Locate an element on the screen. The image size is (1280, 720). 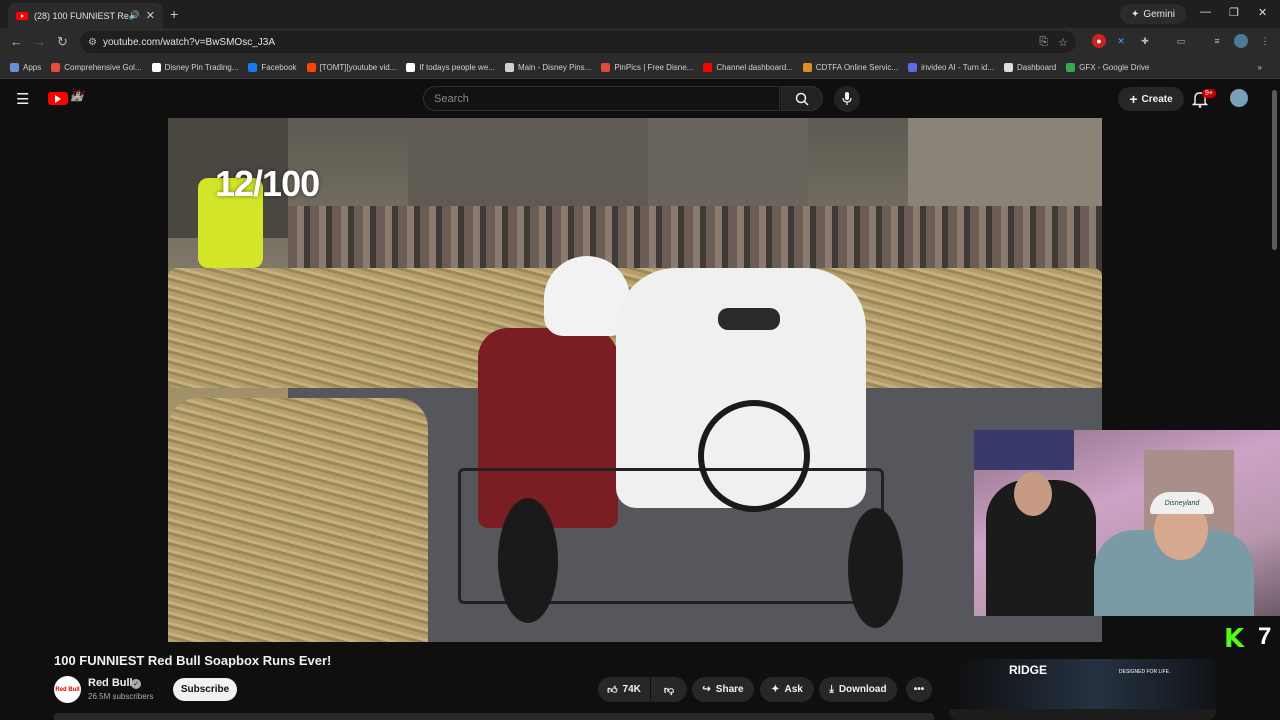
like-button: 👍︎ 74K is located at coordinates (624, 689).